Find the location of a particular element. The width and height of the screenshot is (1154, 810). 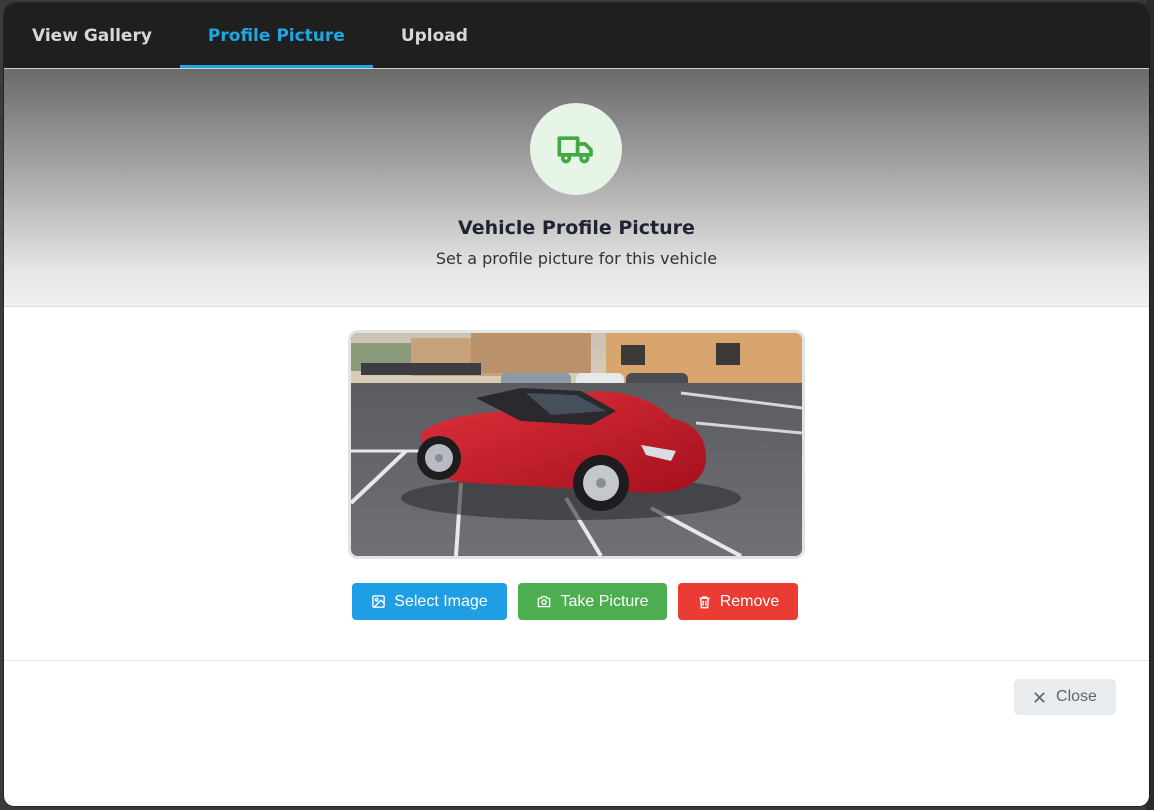

take-picture-button: Take Picture is located at coordinates (592, 601).